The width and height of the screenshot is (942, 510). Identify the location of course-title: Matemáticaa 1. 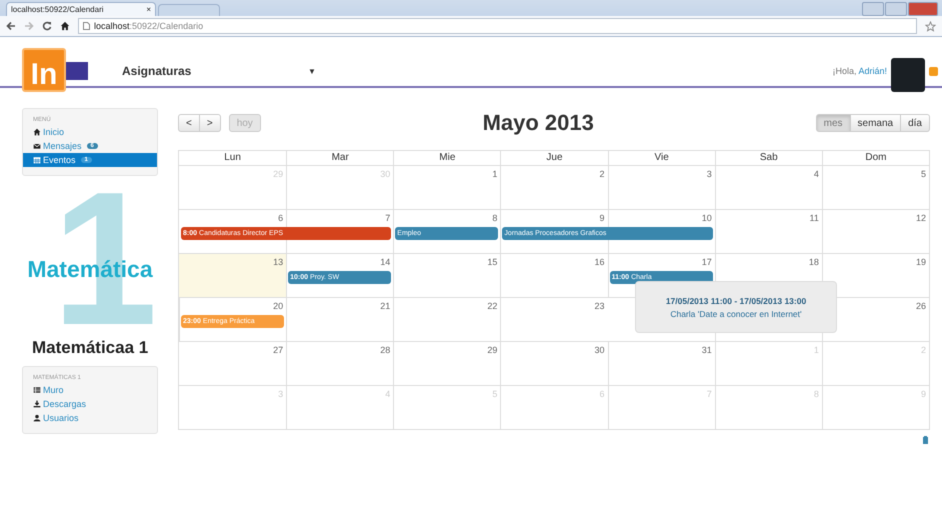
(91, 348).